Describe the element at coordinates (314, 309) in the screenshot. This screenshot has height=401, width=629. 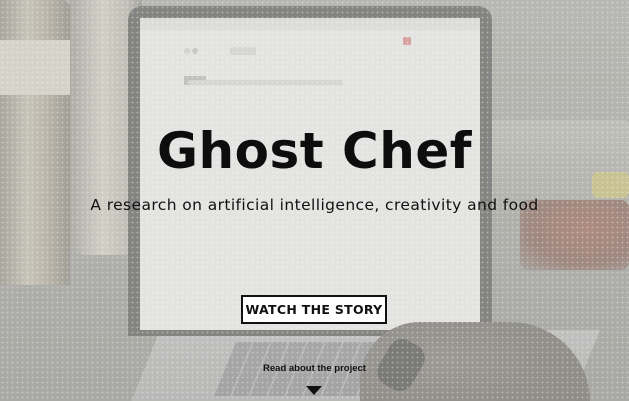
I see `watch-story-button: WATCH THE STORY` at that location.